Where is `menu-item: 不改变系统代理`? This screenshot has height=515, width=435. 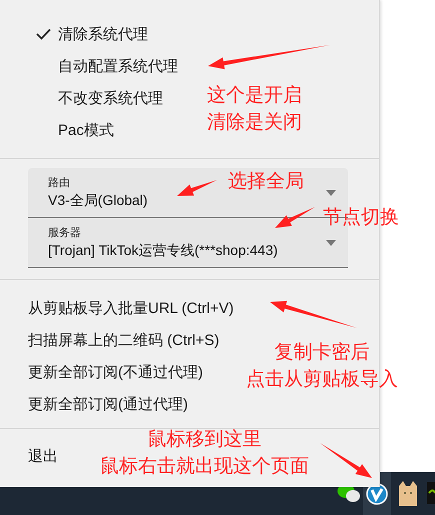 menu-item: 不改变系统代理 is located at coordinates (95, 98).